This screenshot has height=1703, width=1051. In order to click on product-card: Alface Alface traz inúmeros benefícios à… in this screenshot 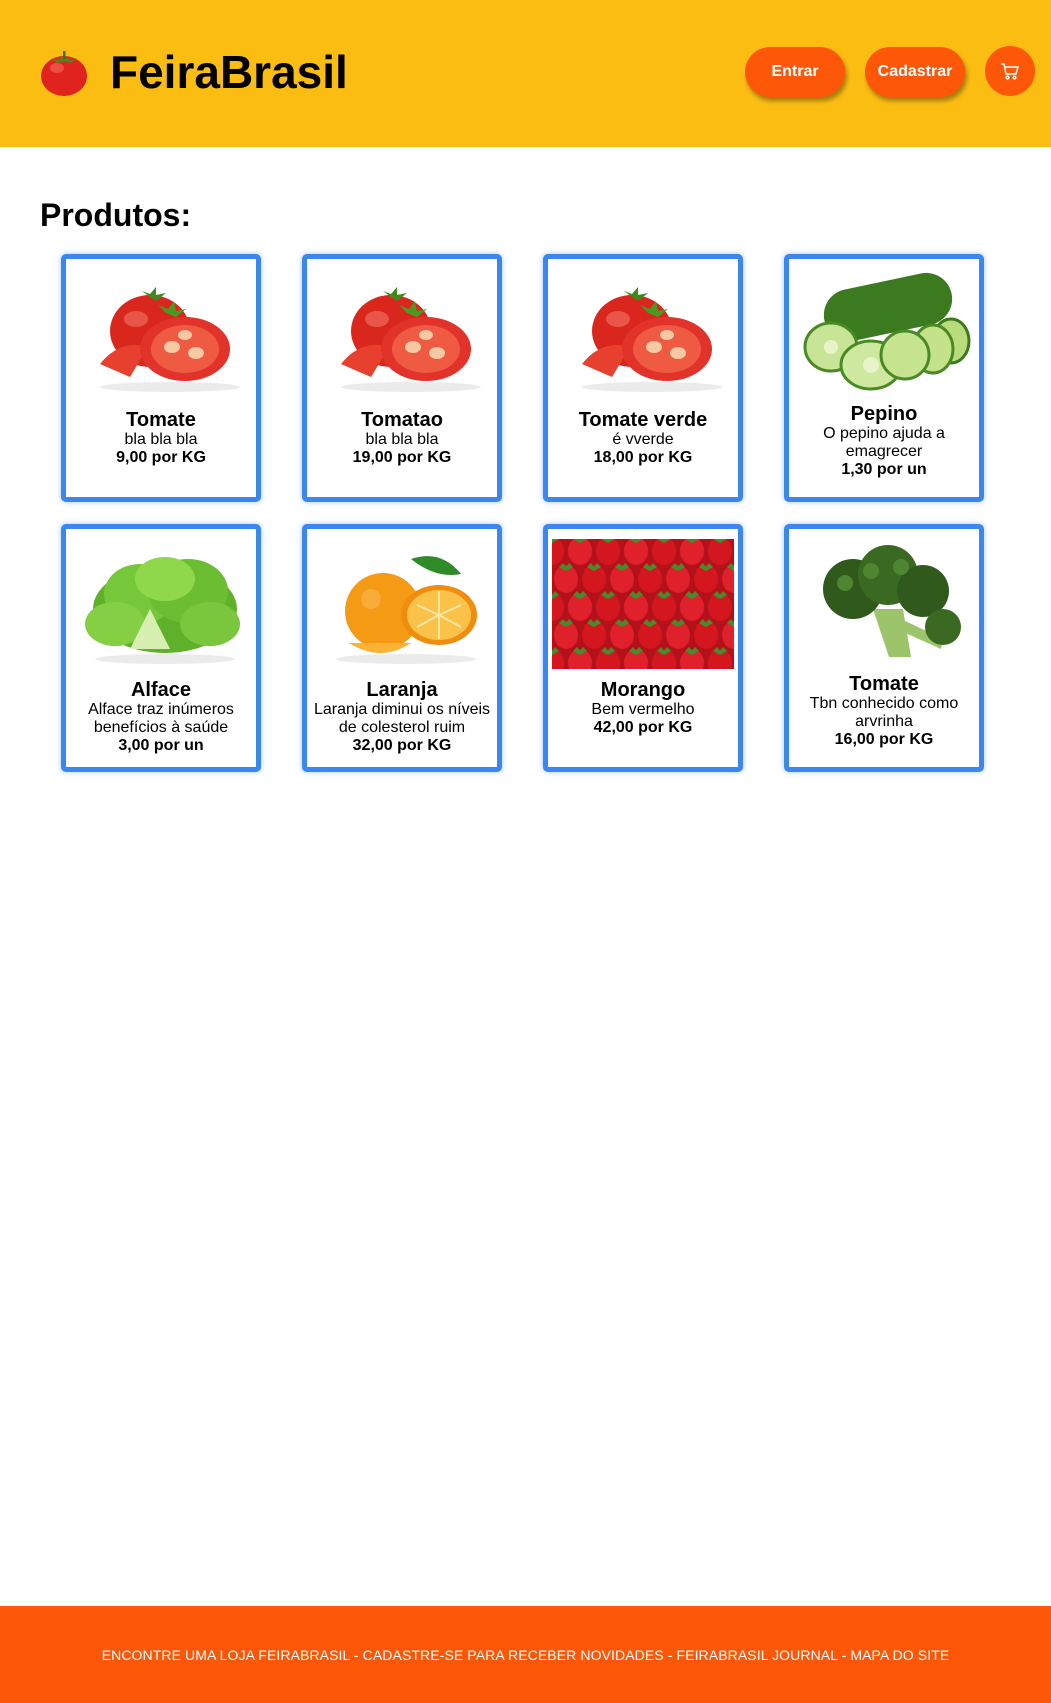, I will do `click(161, 648)`.